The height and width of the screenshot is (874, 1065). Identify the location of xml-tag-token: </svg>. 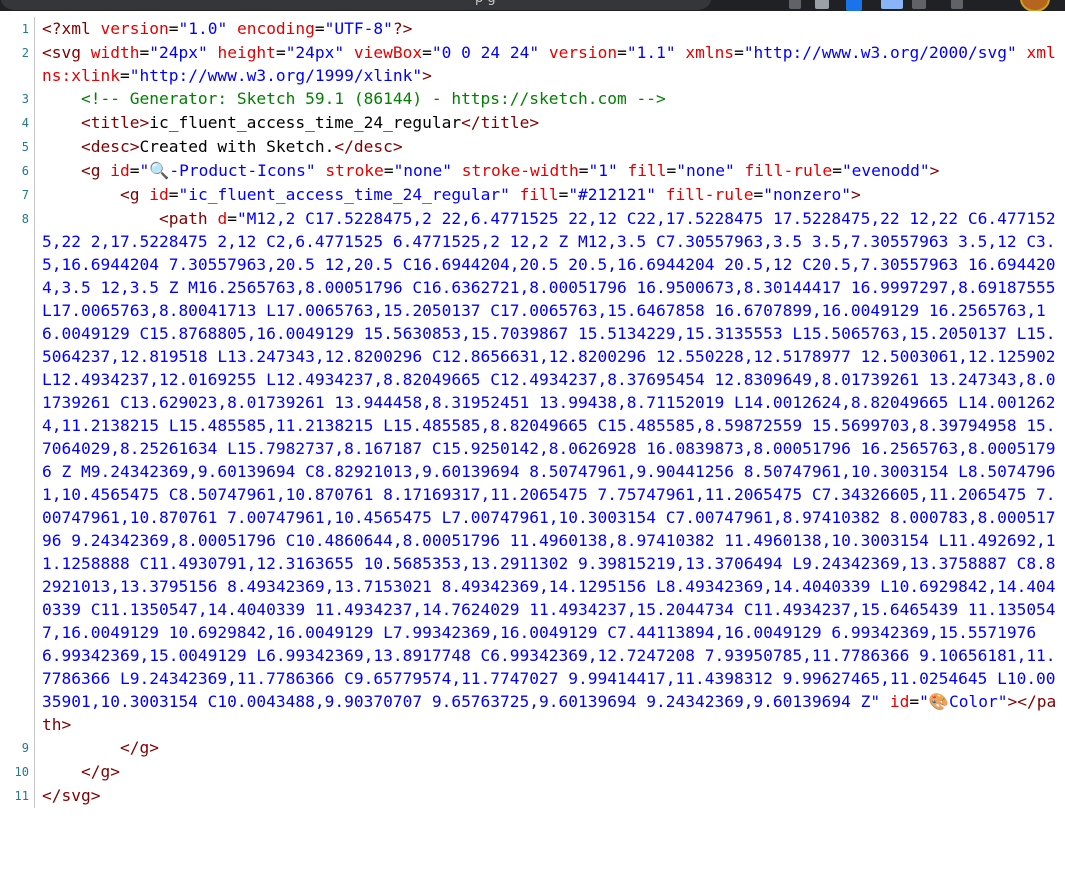
(71, 795).